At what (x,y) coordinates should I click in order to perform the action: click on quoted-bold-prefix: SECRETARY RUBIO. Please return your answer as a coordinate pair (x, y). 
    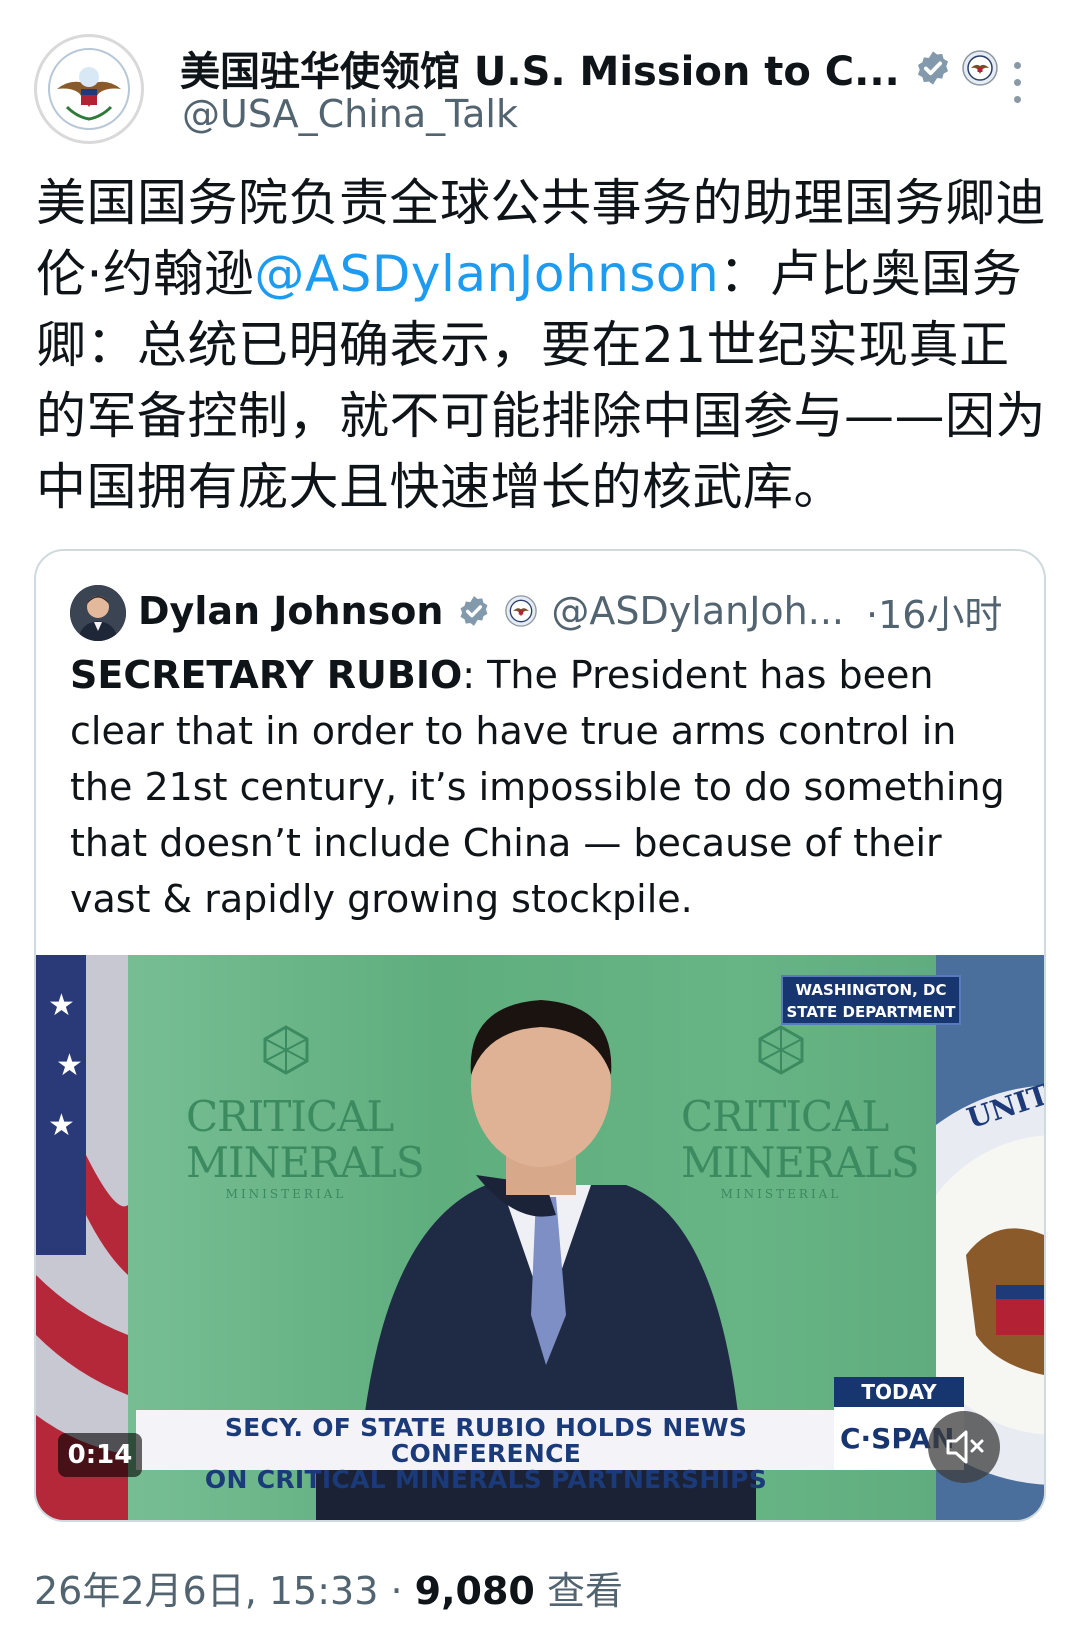
    Looking at the image, I should click on (266, 675).